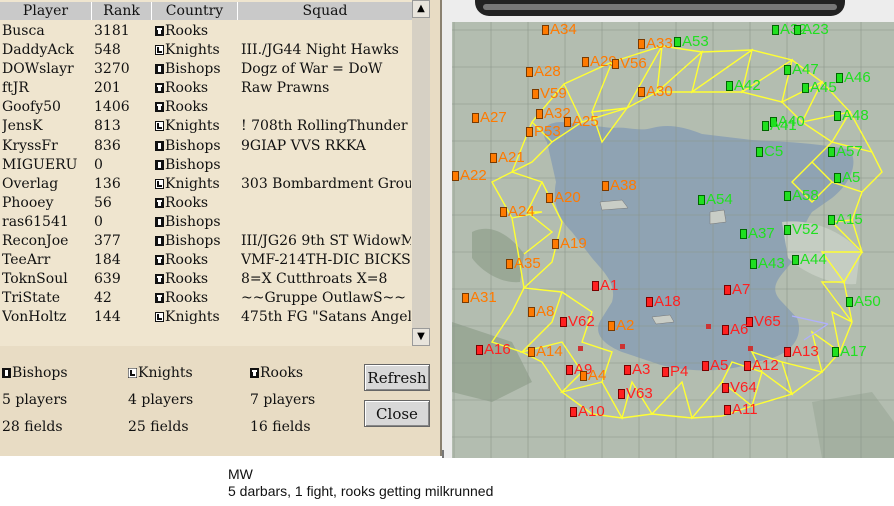 The width and height of the screenshot is (894, 506). I want to click on airfield-label: A3, so click(637, 369).